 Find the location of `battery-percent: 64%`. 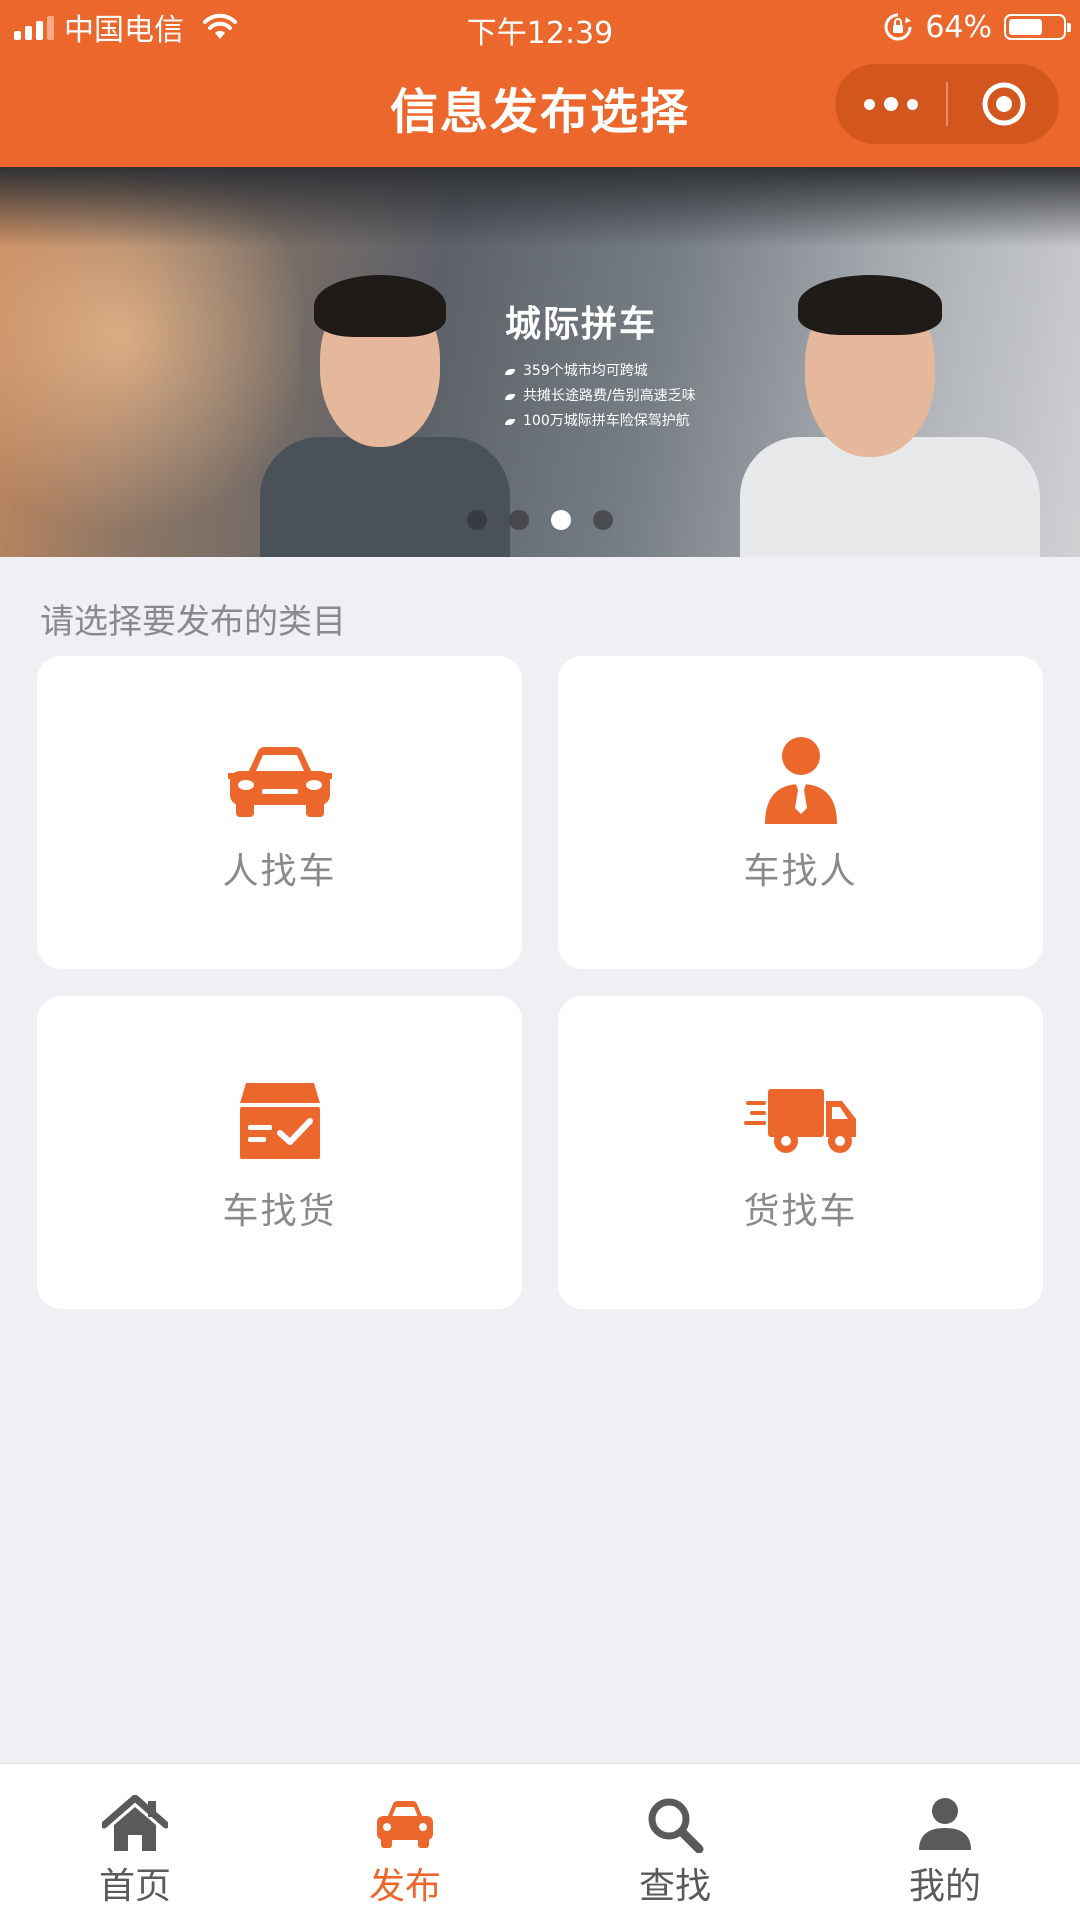

battery-percent: 64% is located at coordinates (958, 27).